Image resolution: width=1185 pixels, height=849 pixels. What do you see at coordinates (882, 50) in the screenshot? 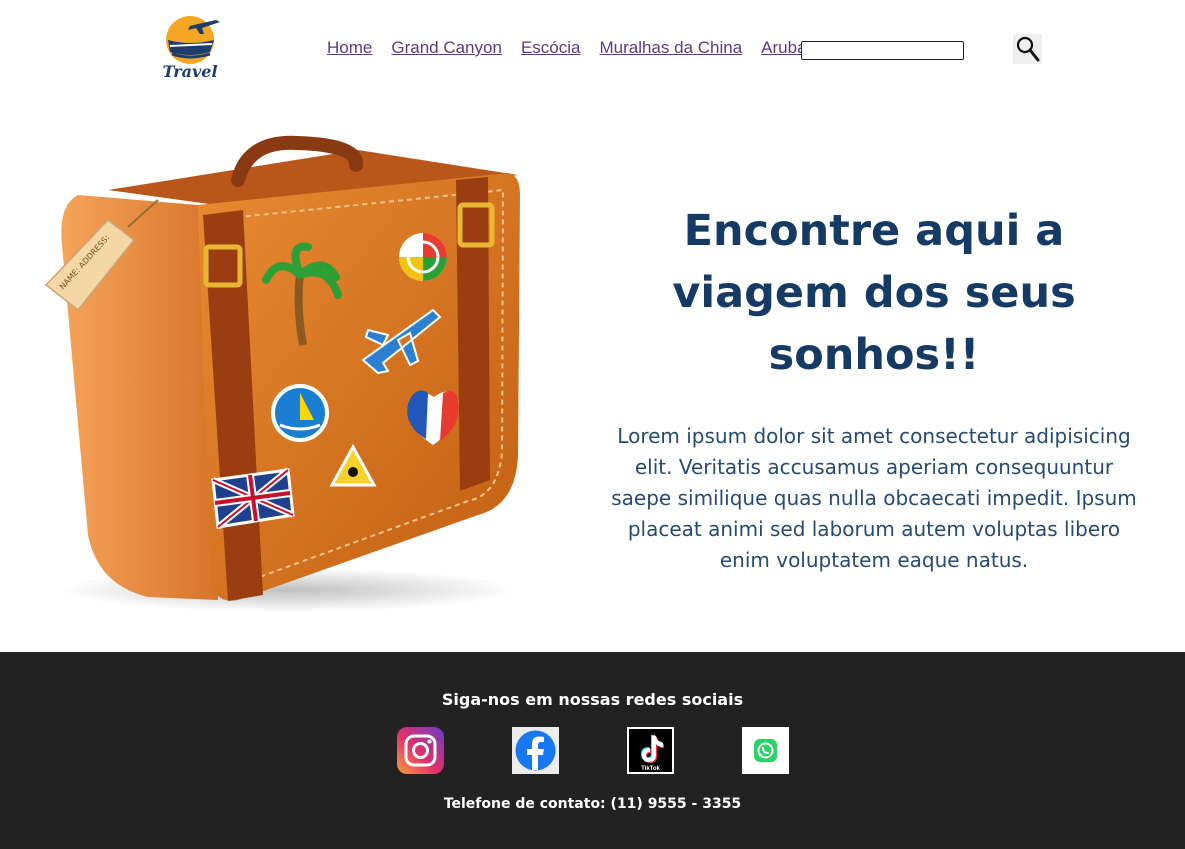
I see `search-input` at bounding box center [882, 50].